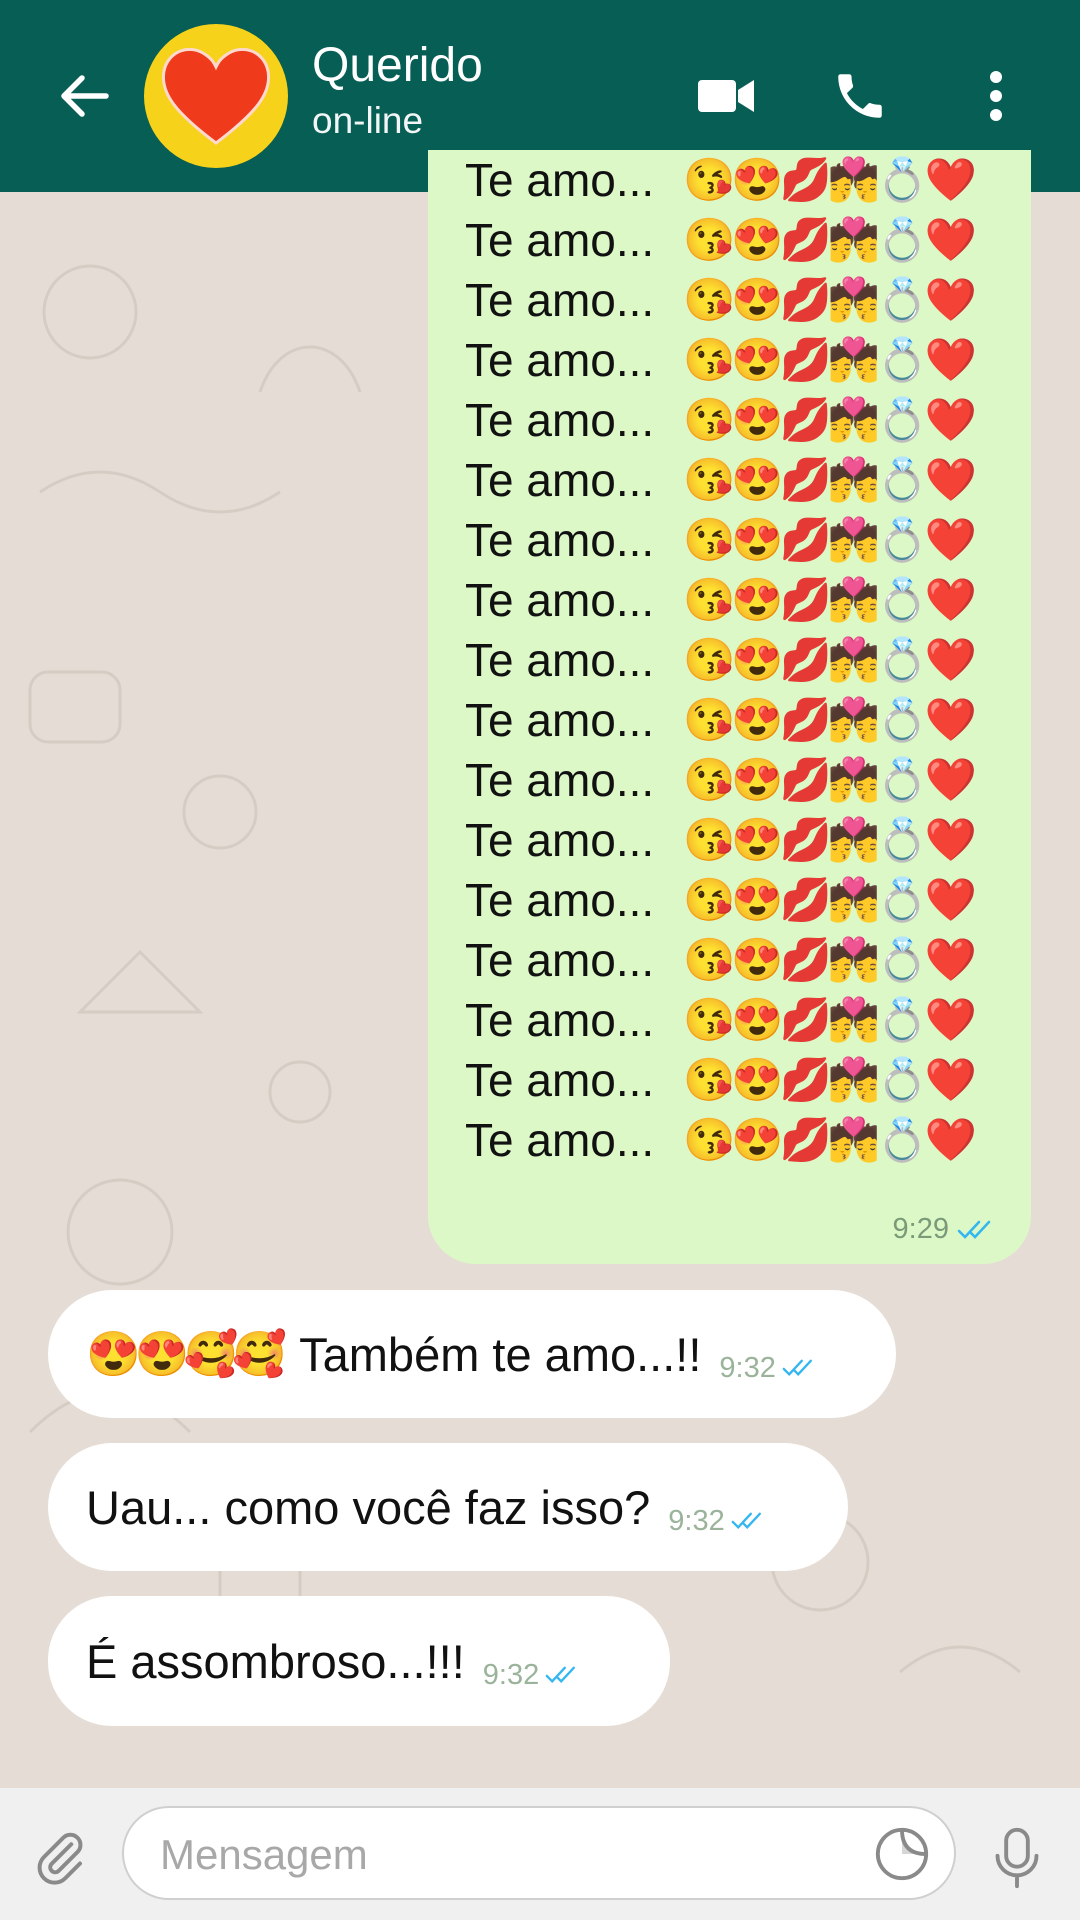 This screenshot has width=1080, height=1920. What do you see at coordinates (84, 96) in the screenshot?
I see `back-arrow-icon` at bounding box center [84, 96].